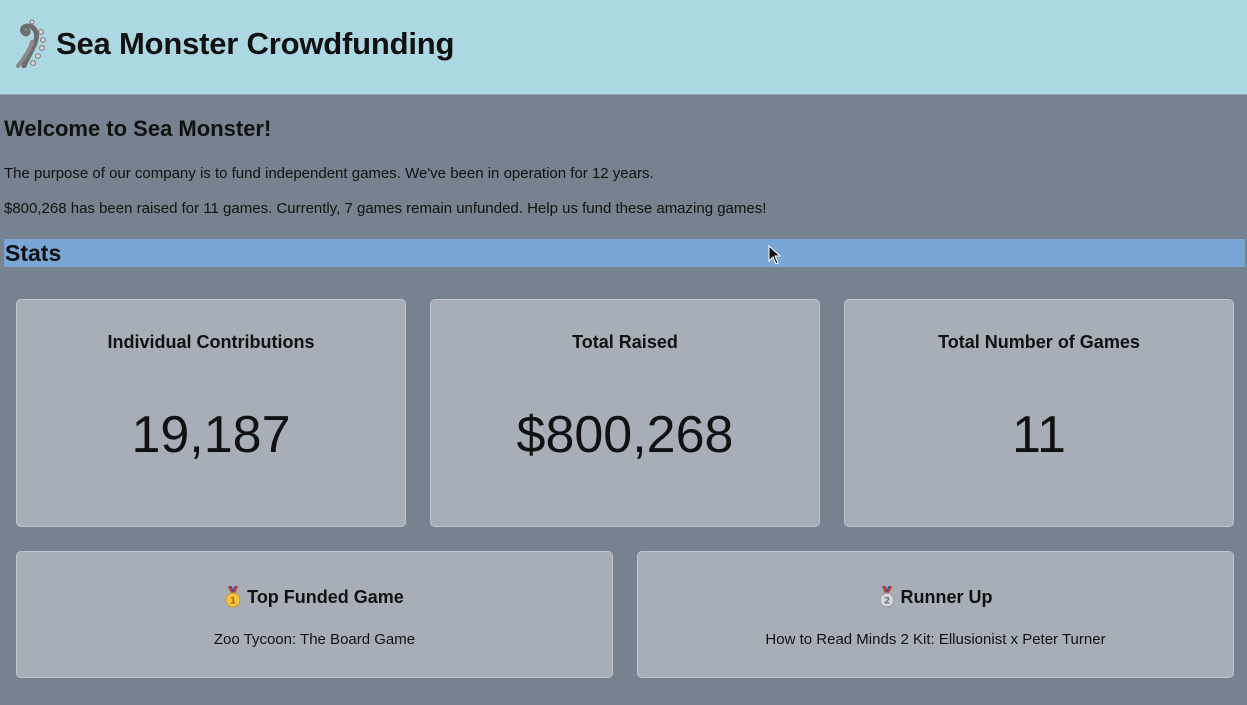  What do you see at coordinates (625, 342) in the screenshot?
I see `stat-label: Total Raised` at bounding box center [625, 342].